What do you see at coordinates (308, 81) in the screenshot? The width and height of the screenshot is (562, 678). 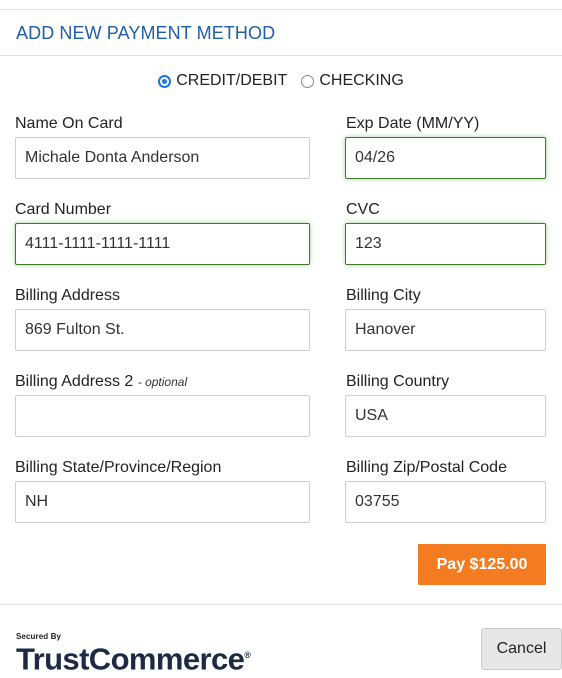 I see `radio-unchecked-icon` at bounding box center [308, 81].